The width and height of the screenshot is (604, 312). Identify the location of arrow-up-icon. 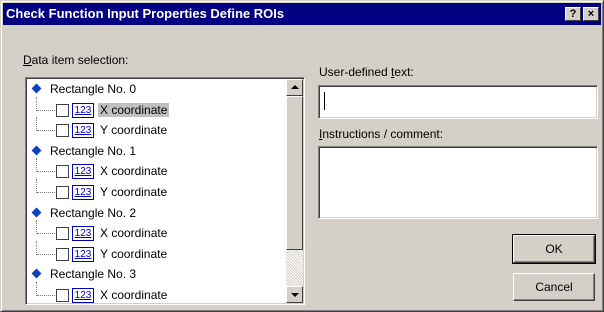
(295, 87).